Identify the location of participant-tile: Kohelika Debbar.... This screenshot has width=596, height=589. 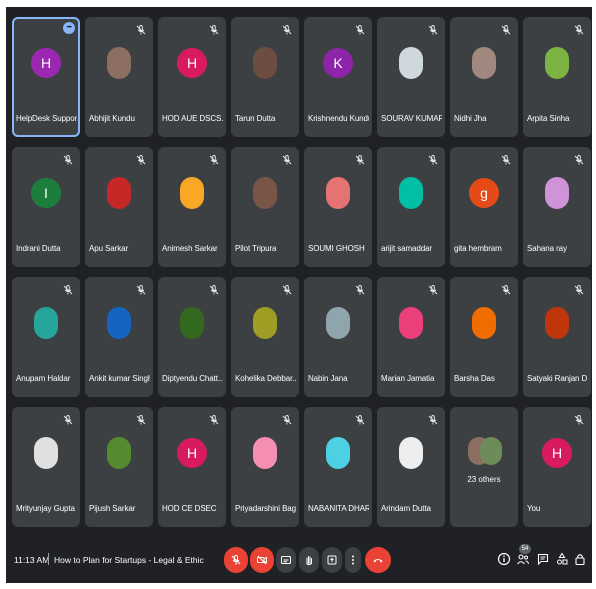
(265, 337).